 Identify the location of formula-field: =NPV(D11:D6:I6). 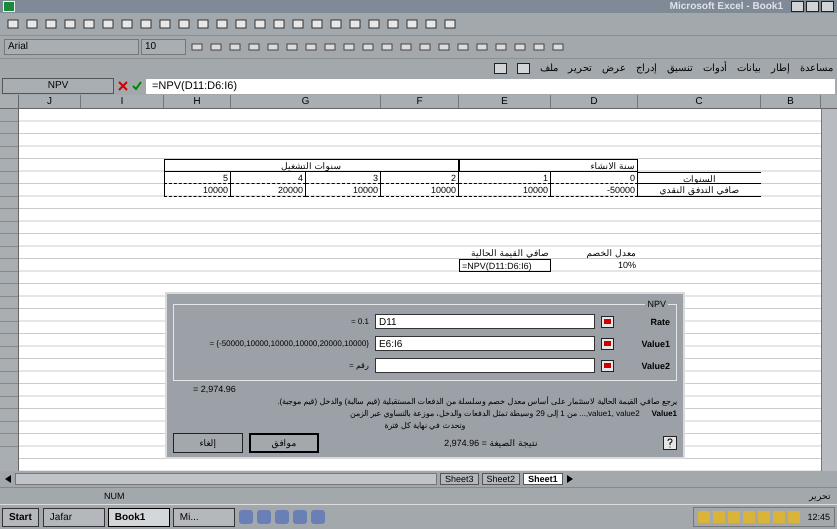
(490, 86).